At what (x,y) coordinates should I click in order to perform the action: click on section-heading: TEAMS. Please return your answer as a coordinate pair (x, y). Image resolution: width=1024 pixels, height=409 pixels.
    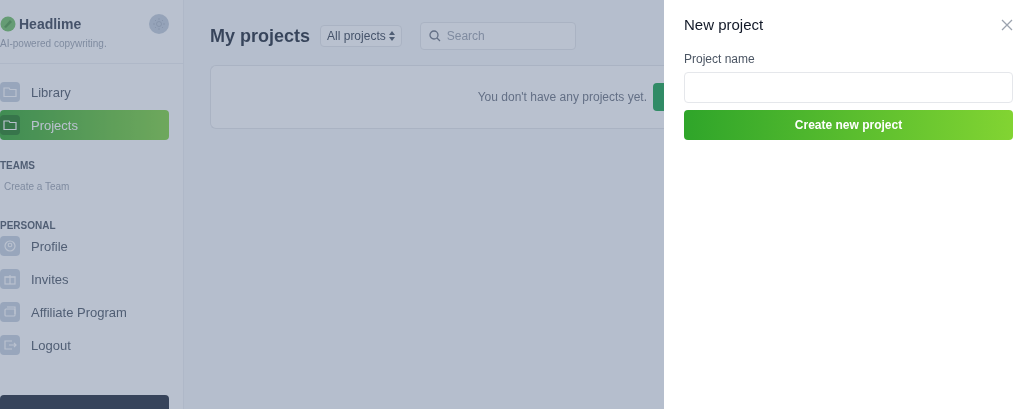
    Looking at the image, I should click on (18, 165).